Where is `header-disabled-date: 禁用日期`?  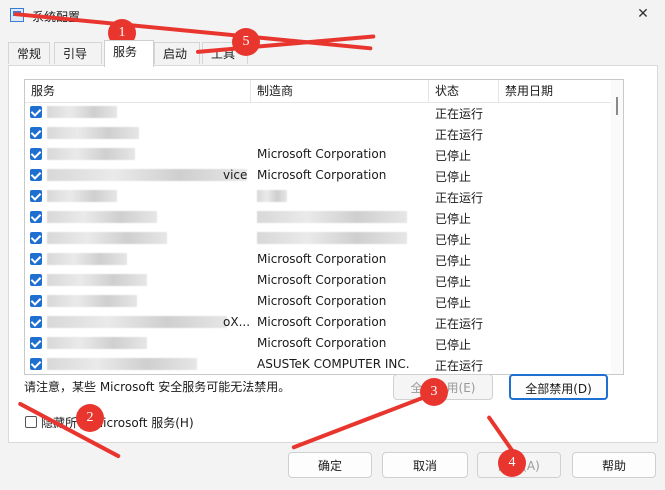 header-disabled-date: 禁用日期 is located at coordinates (556, 91).